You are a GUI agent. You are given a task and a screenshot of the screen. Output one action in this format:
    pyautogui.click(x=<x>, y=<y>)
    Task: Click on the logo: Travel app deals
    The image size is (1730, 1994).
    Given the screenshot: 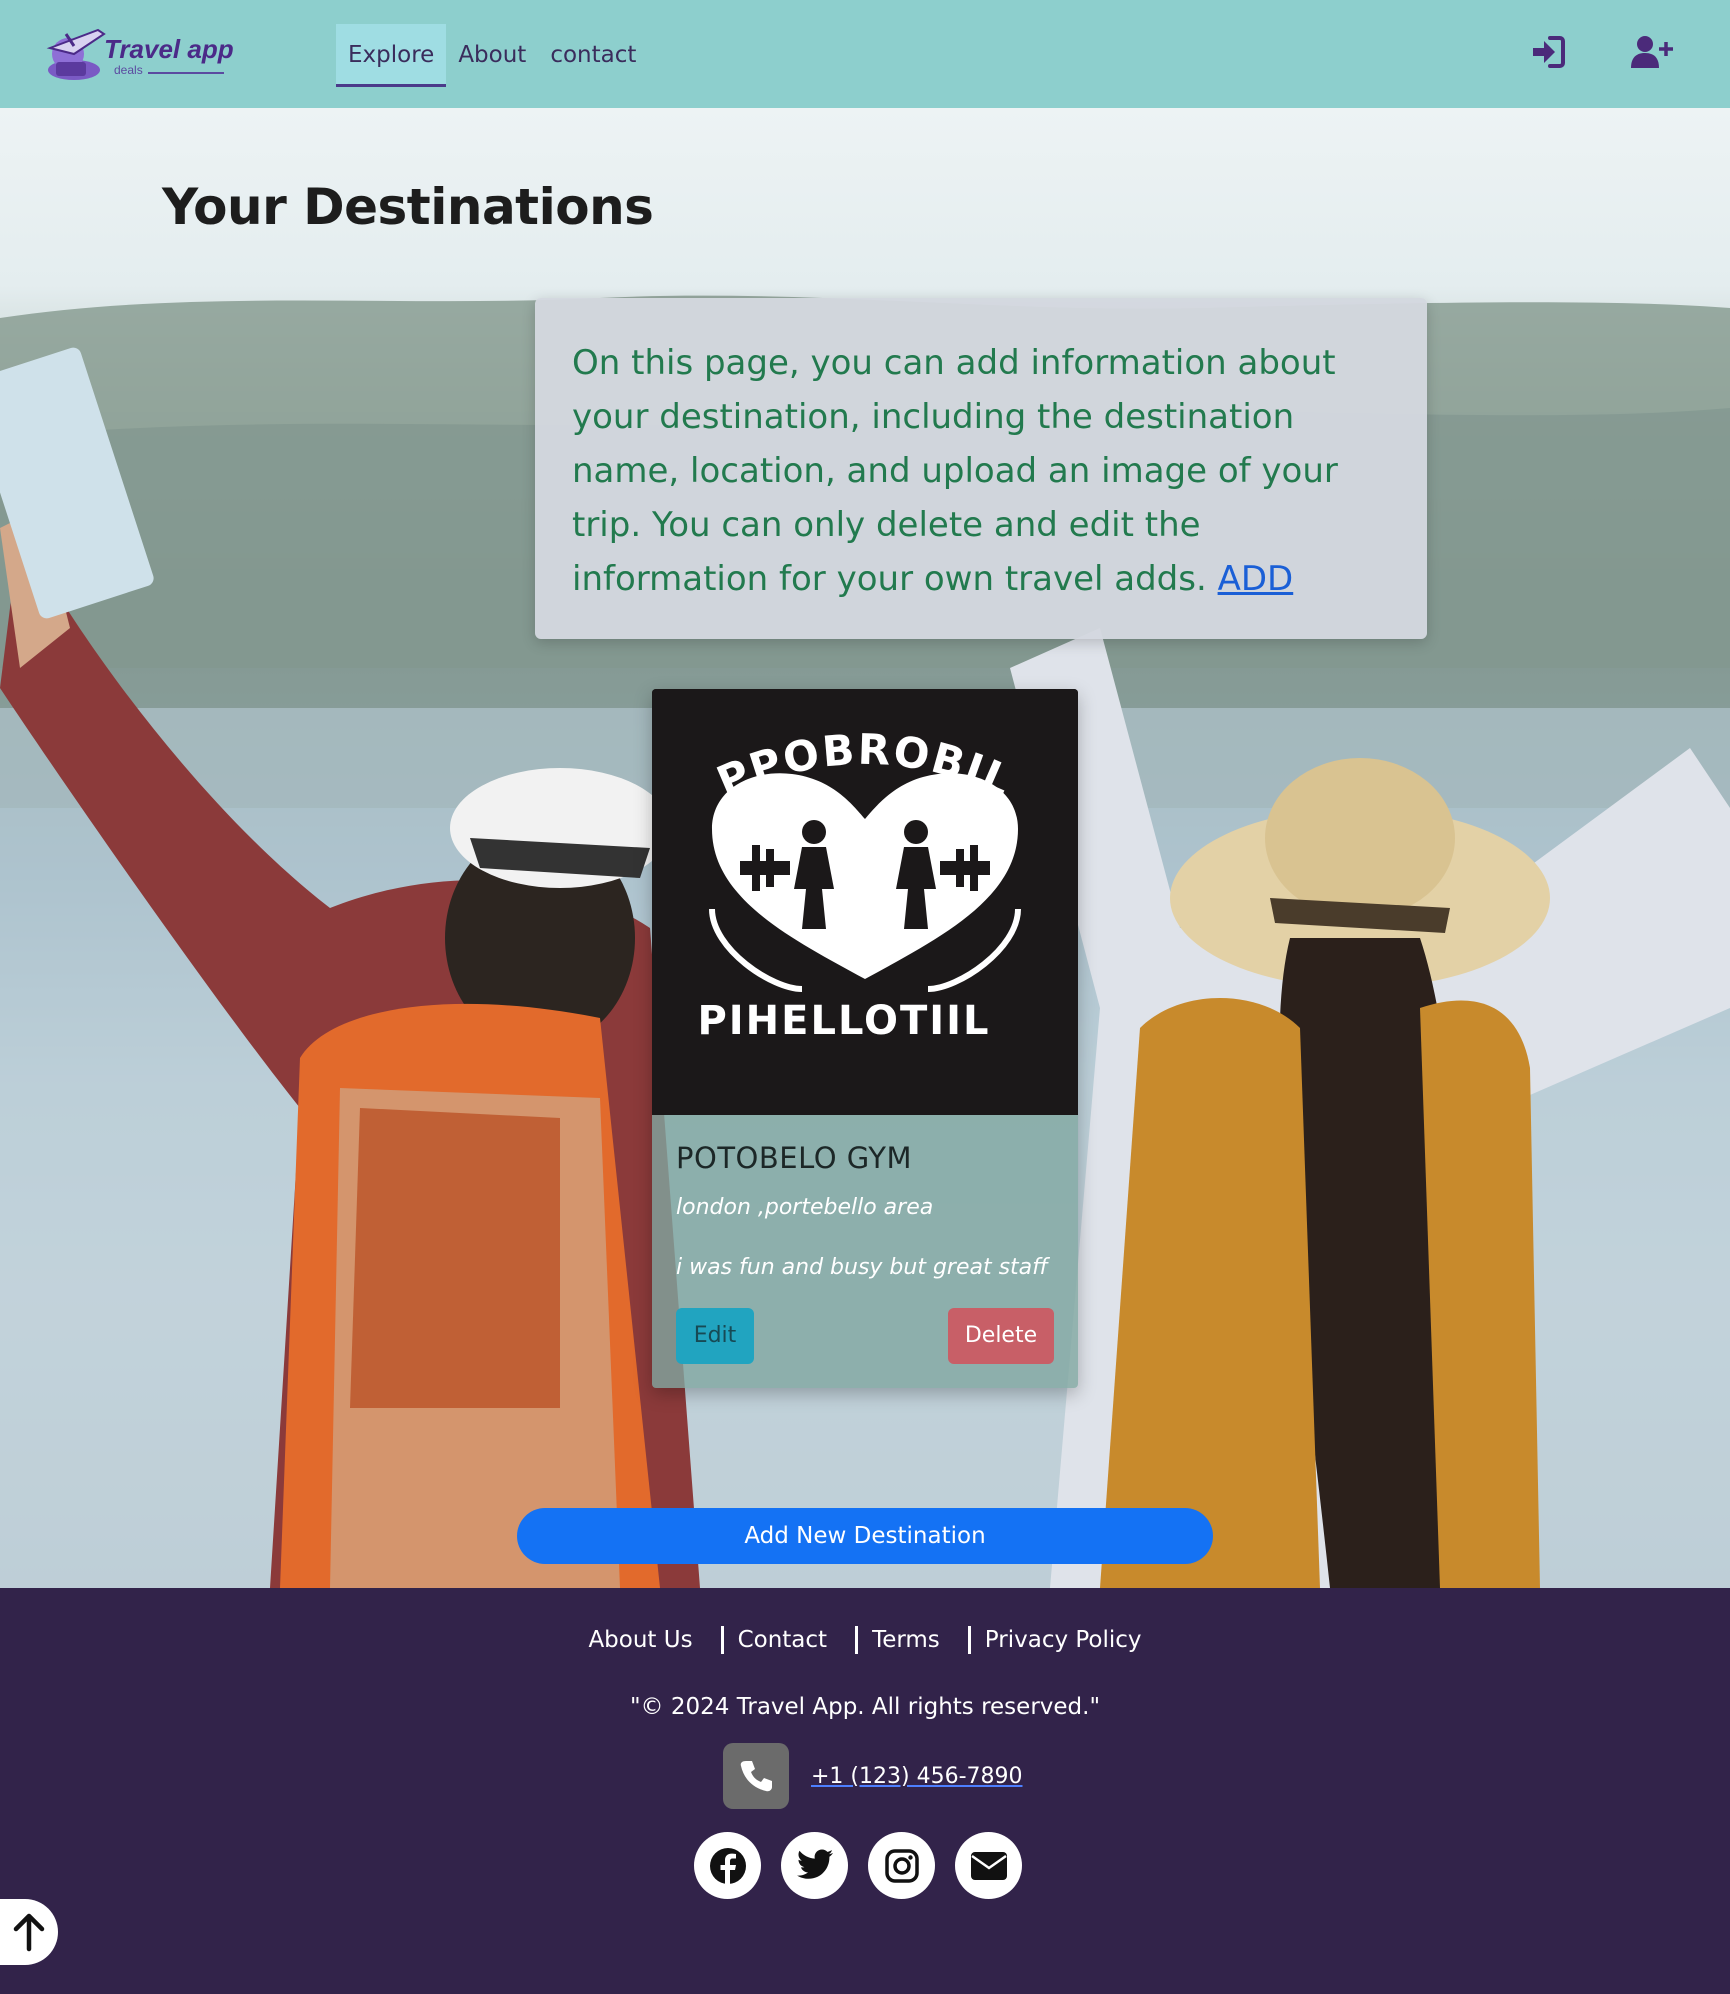 What is the action you would take?
    pyautogui.click(x=141, y=53)
    